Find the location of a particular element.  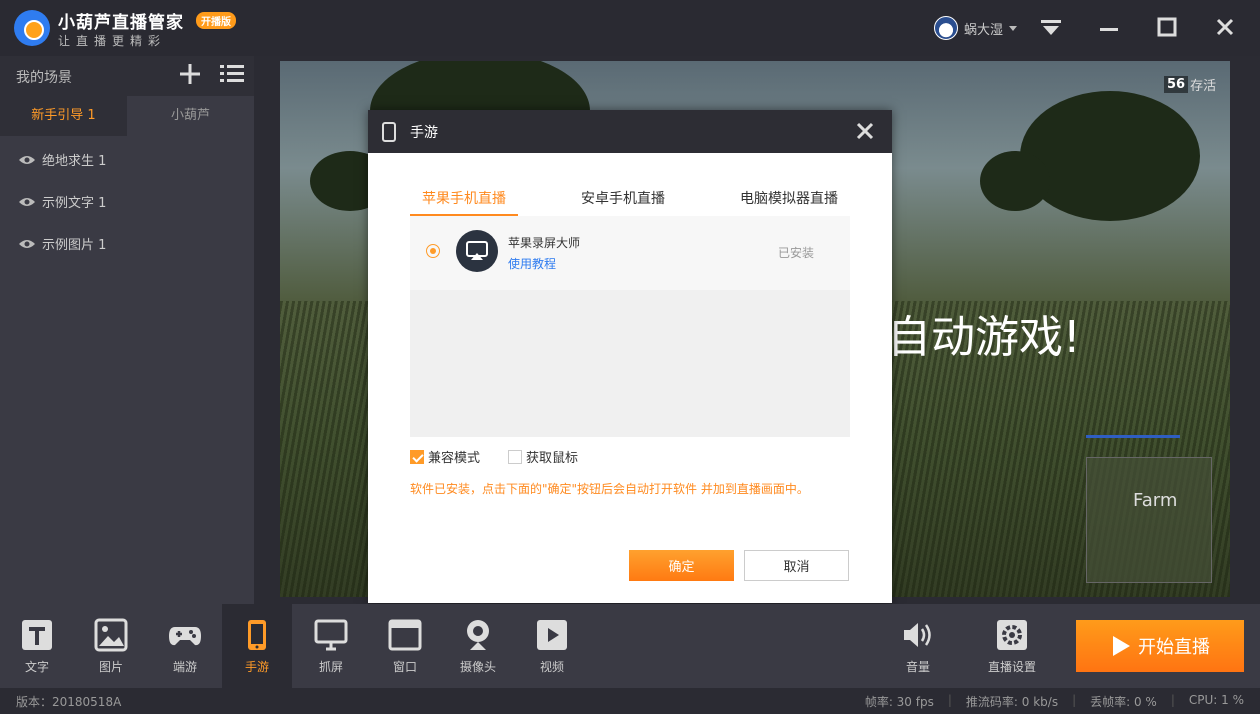

add-screen-capture-button: 抓屏 is located at coordinates (331, 646).